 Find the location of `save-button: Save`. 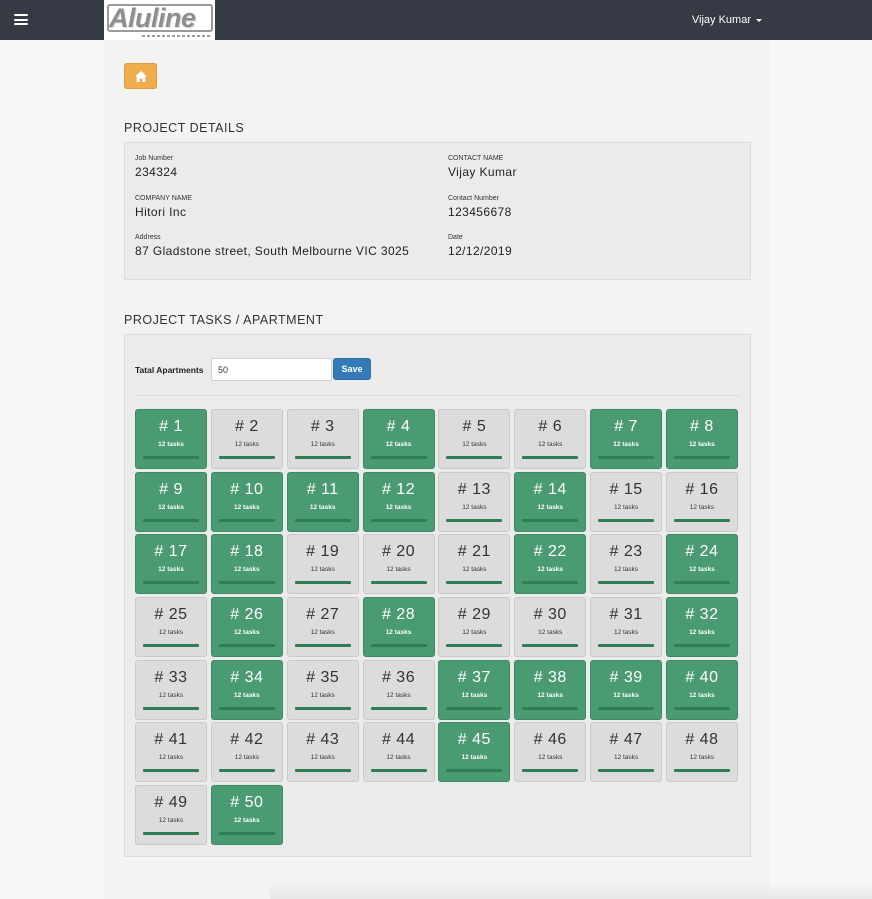

save-button: Save is located at coordinates (352, 369).